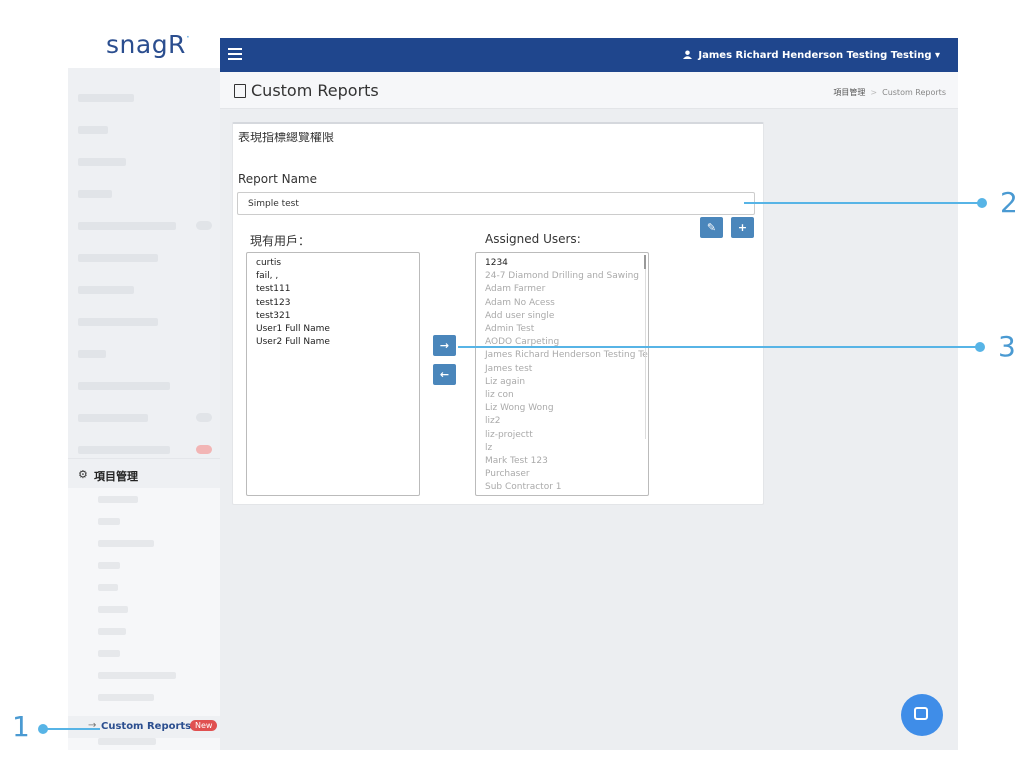 This screenshot has height=768, width=1024. I want to click on plus-icon: +, so click(742, 227).